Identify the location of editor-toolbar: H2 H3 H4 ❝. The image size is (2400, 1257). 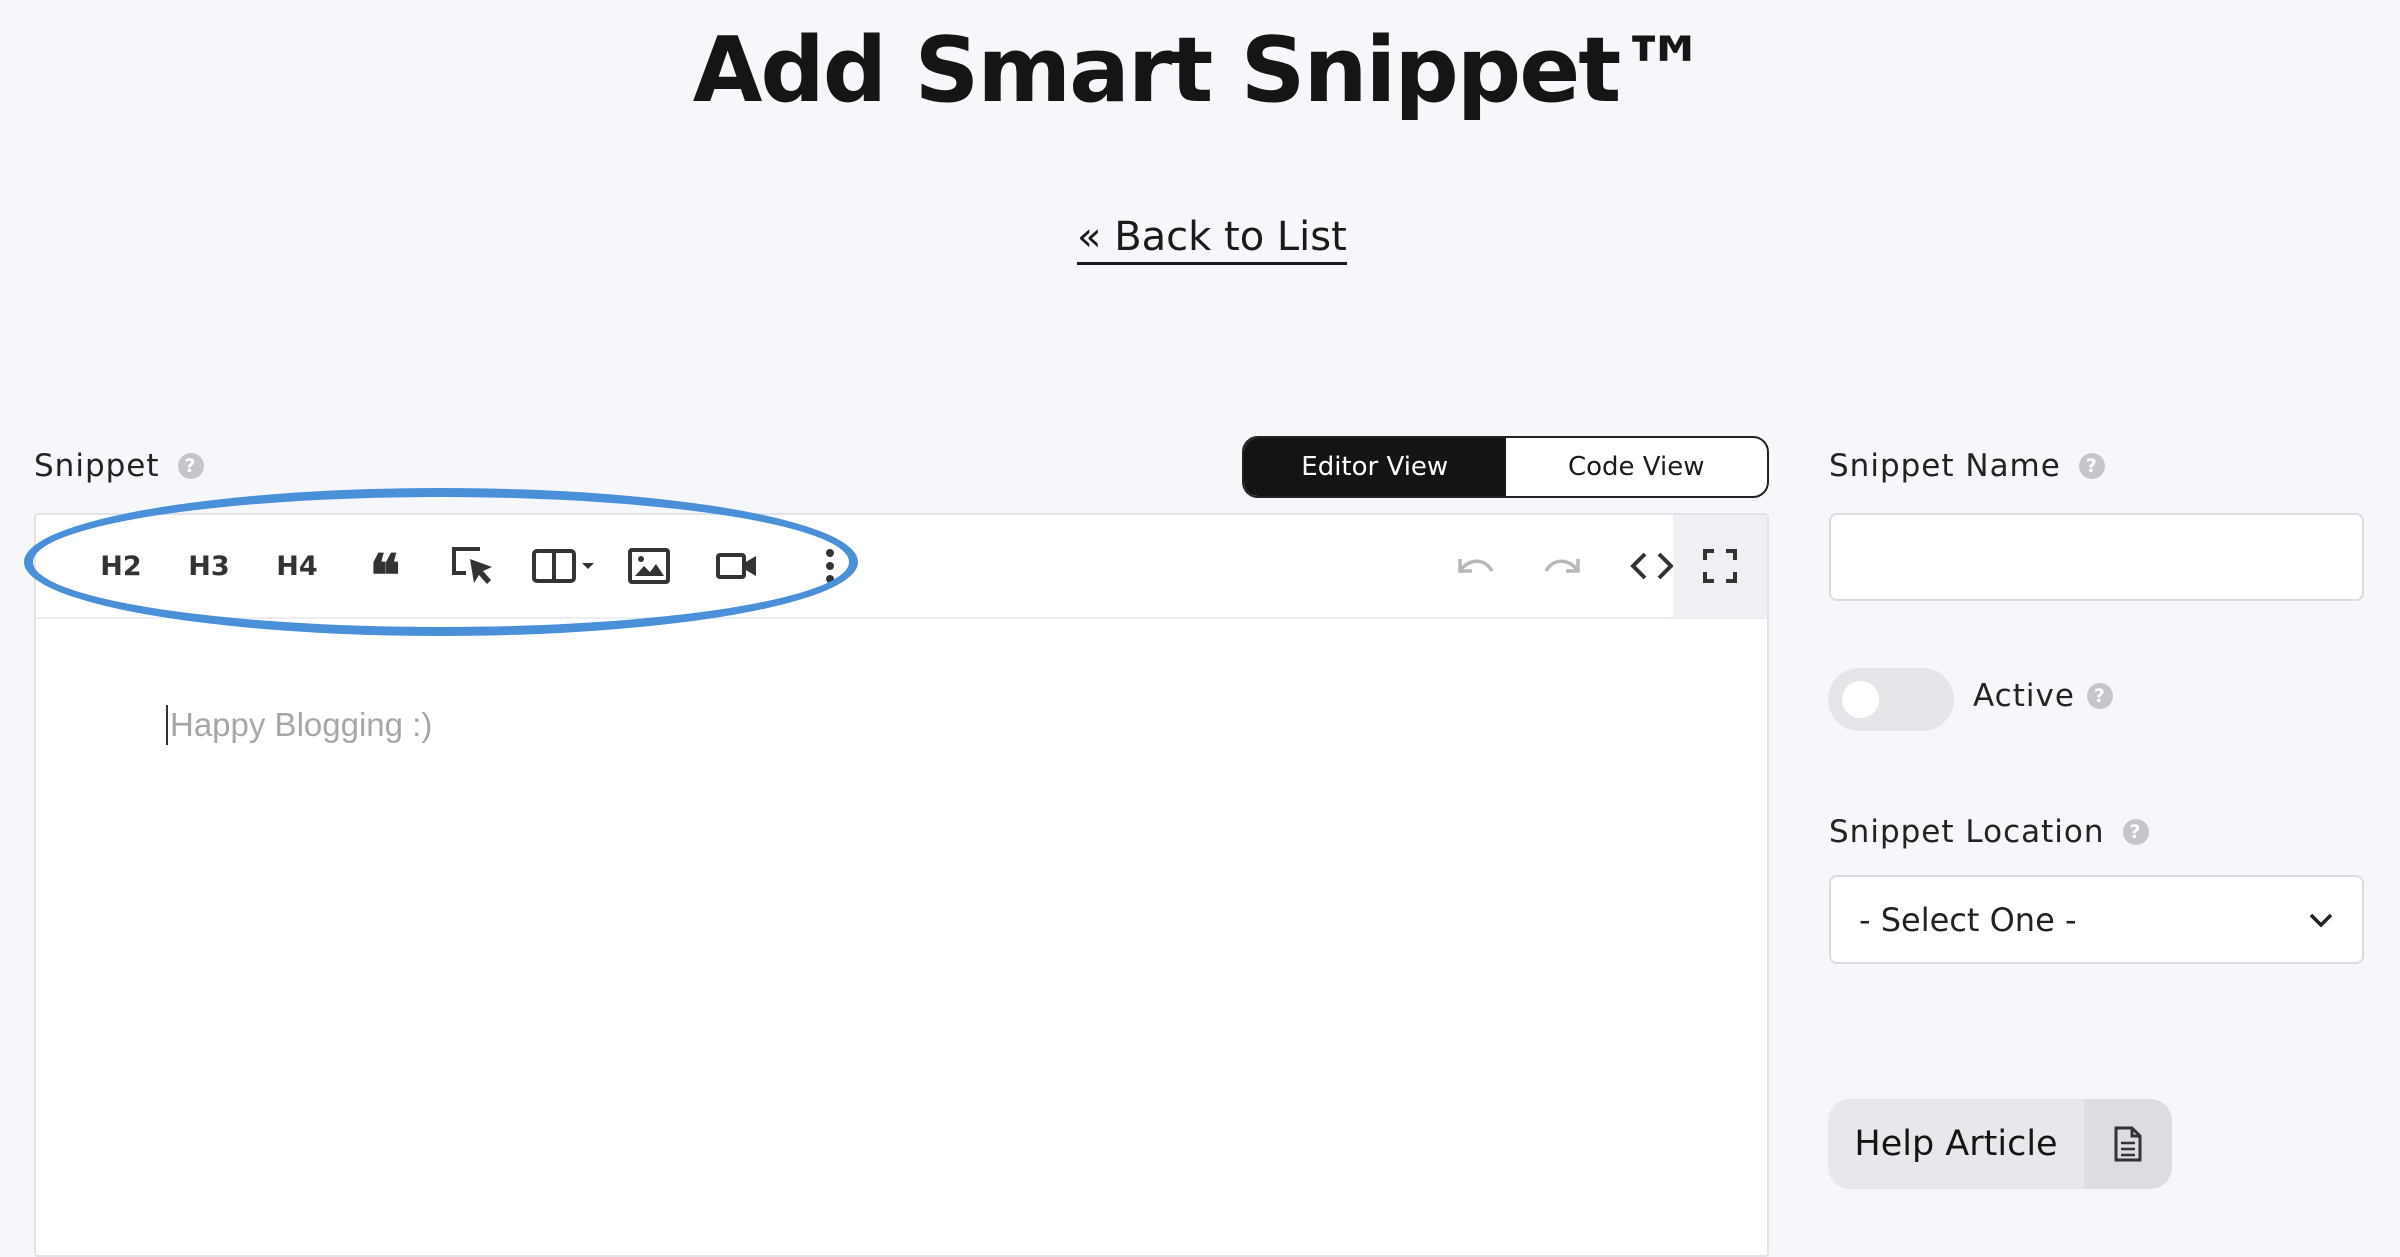
(901, 567).